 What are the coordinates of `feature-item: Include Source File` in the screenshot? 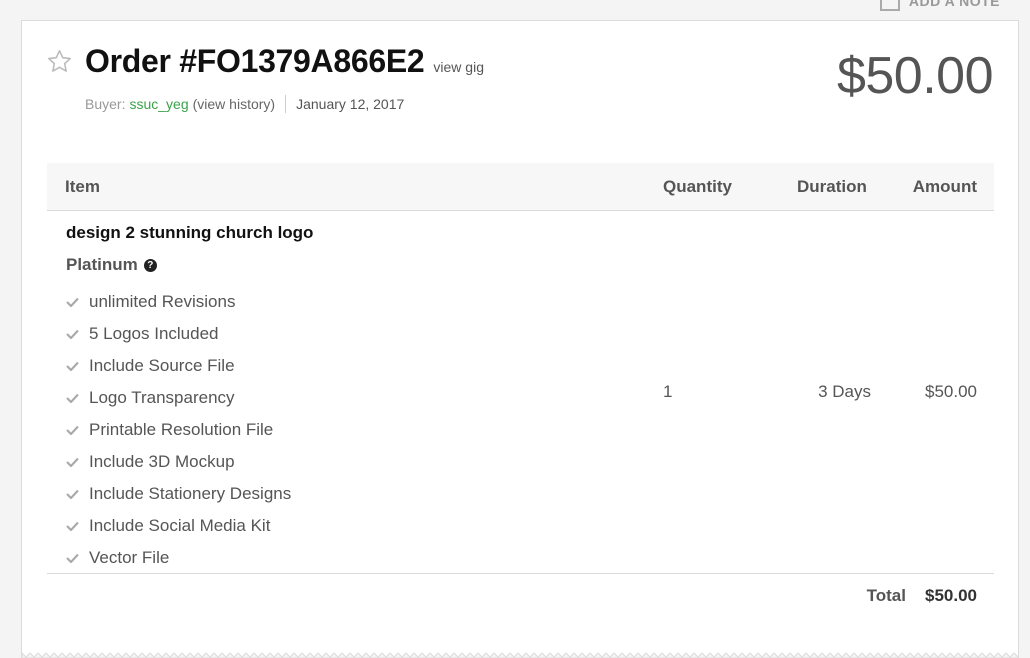 It's located at (178, 366).